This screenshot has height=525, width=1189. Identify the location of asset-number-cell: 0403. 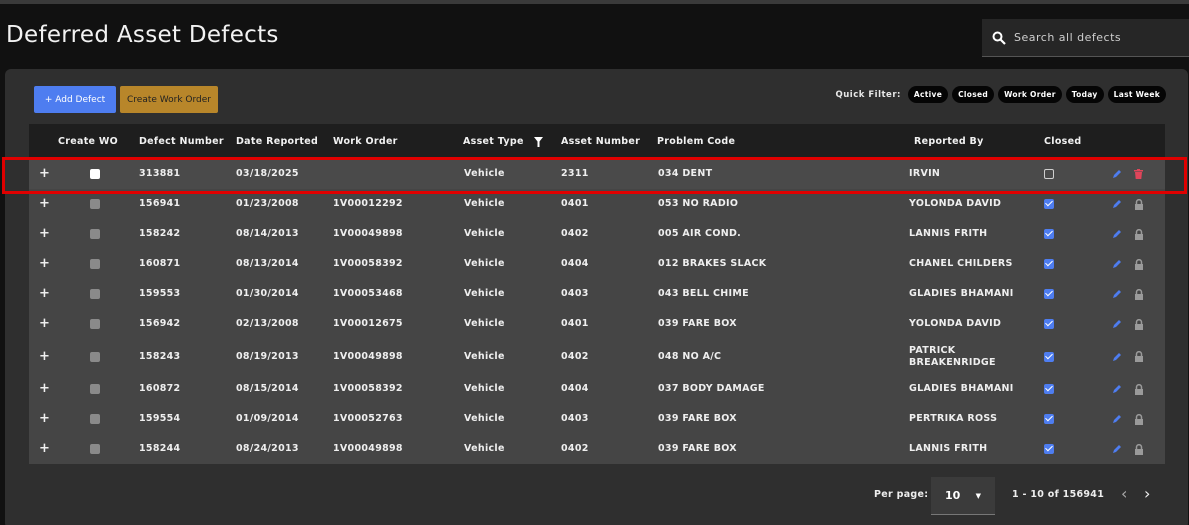
(575, 418).